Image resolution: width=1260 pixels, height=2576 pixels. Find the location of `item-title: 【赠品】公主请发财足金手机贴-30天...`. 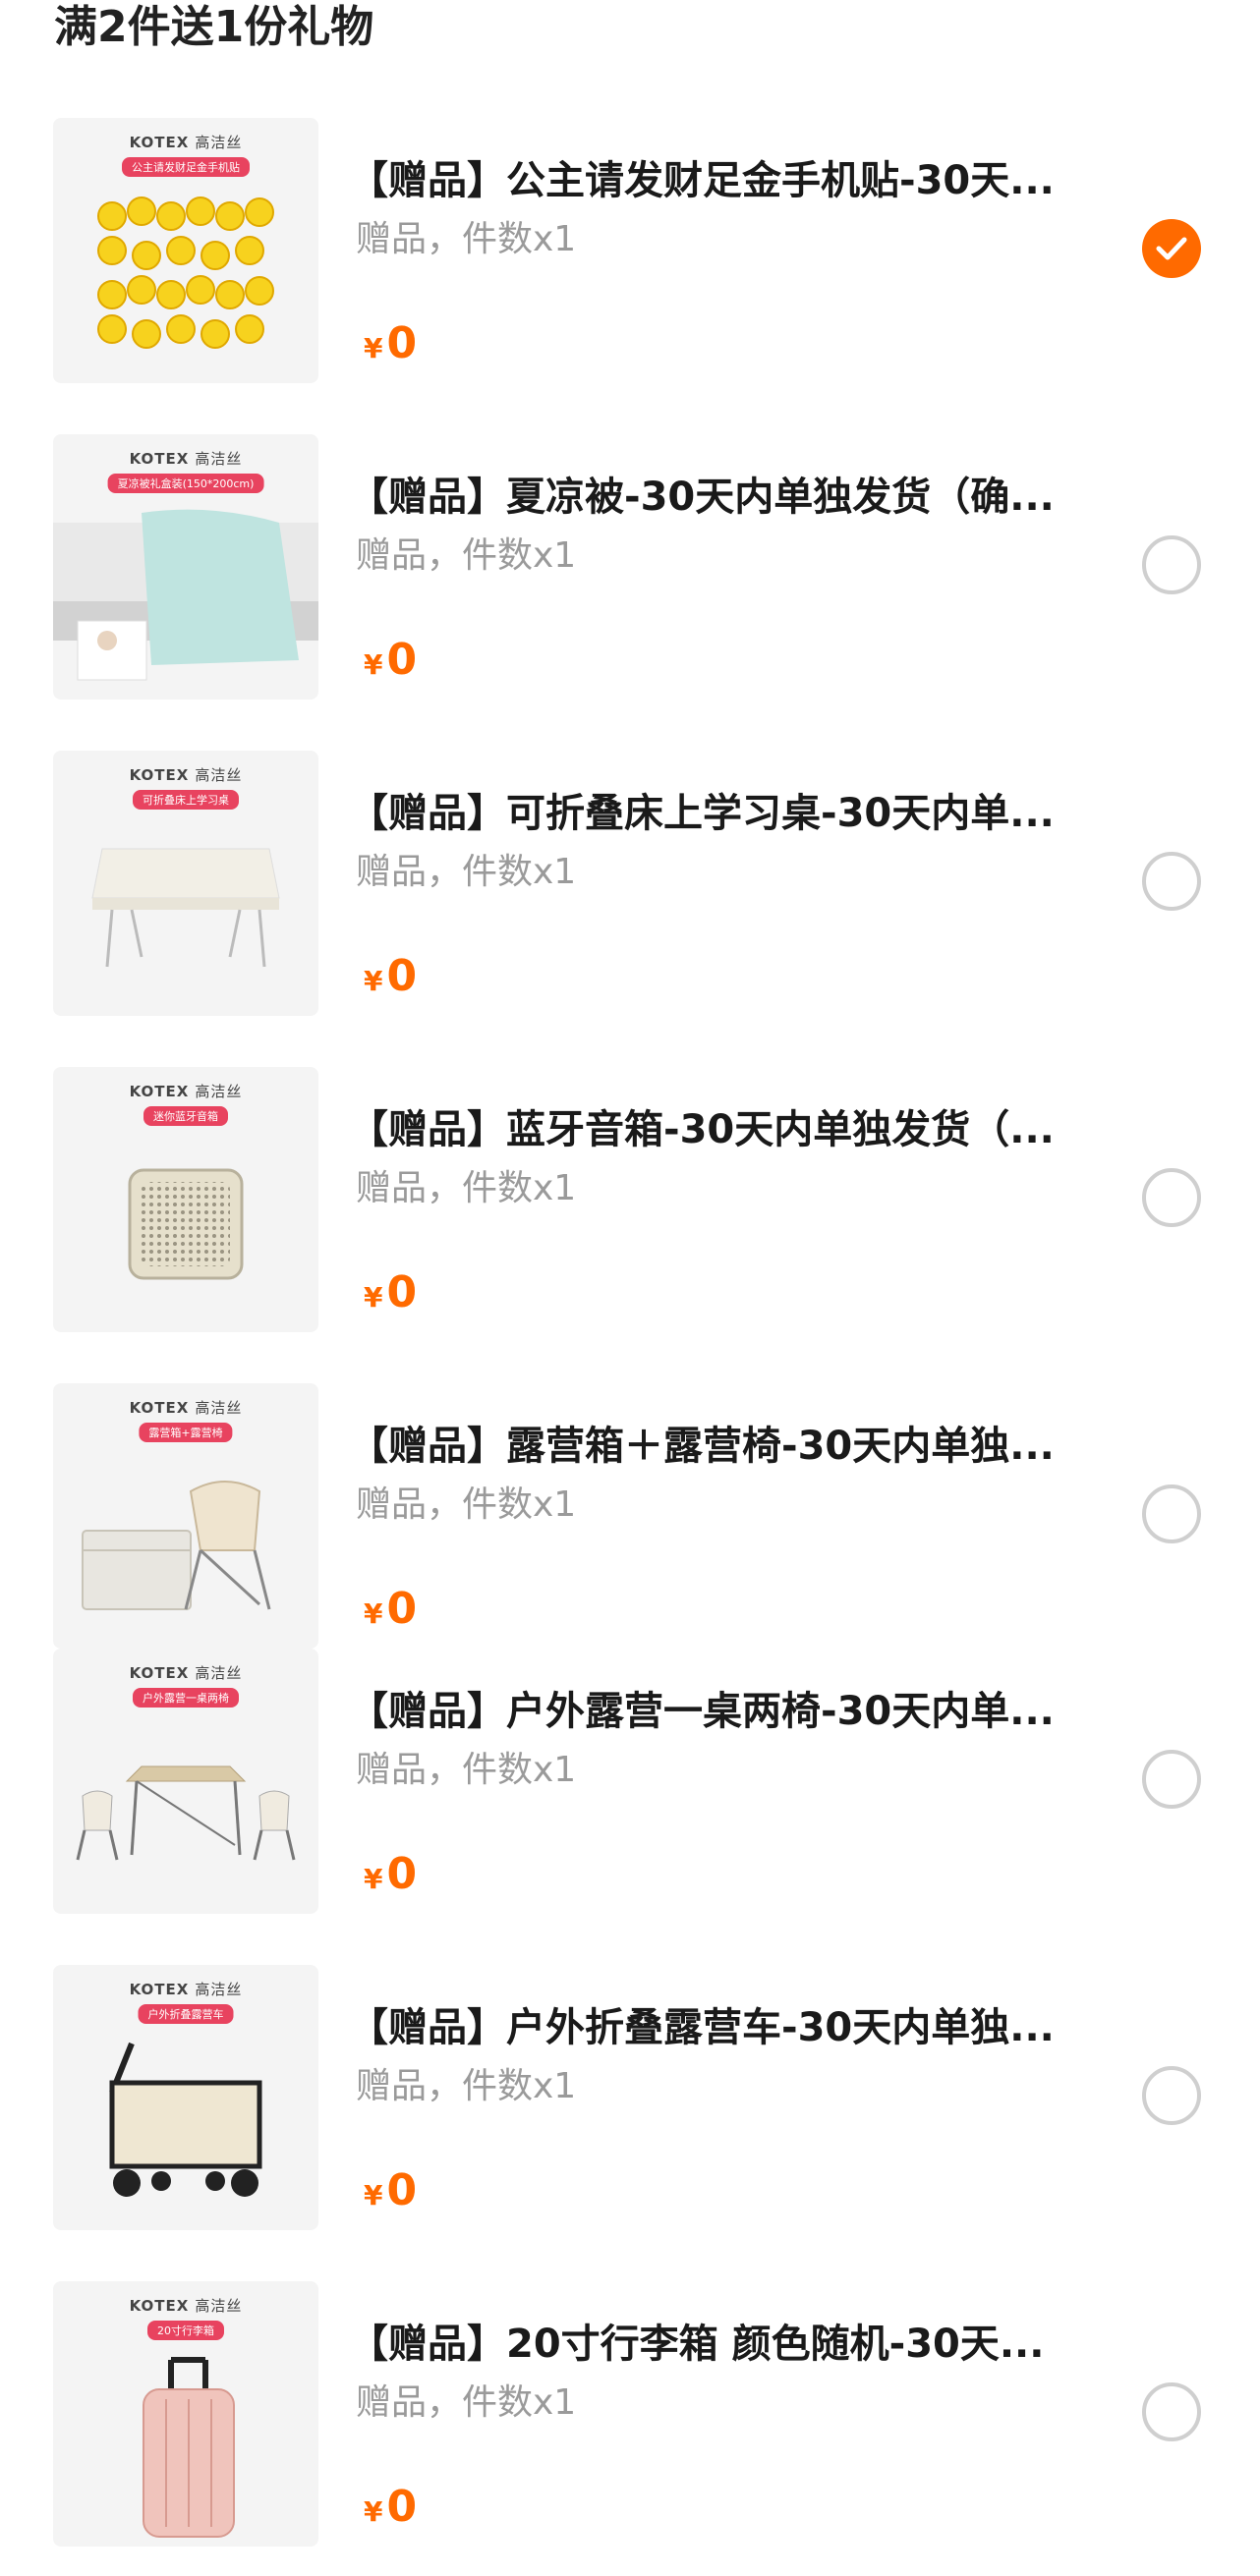

item-title: 【赠品】公主请发财足金手机贴-30天... is located at coordinates (722, 180).